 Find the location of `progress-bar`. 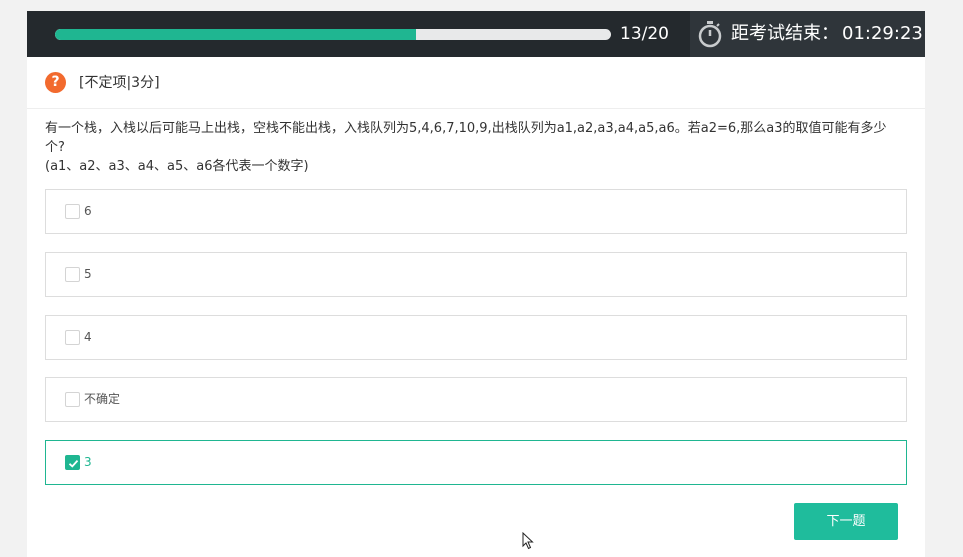

progress-bar is located at coordinates (333, 34).